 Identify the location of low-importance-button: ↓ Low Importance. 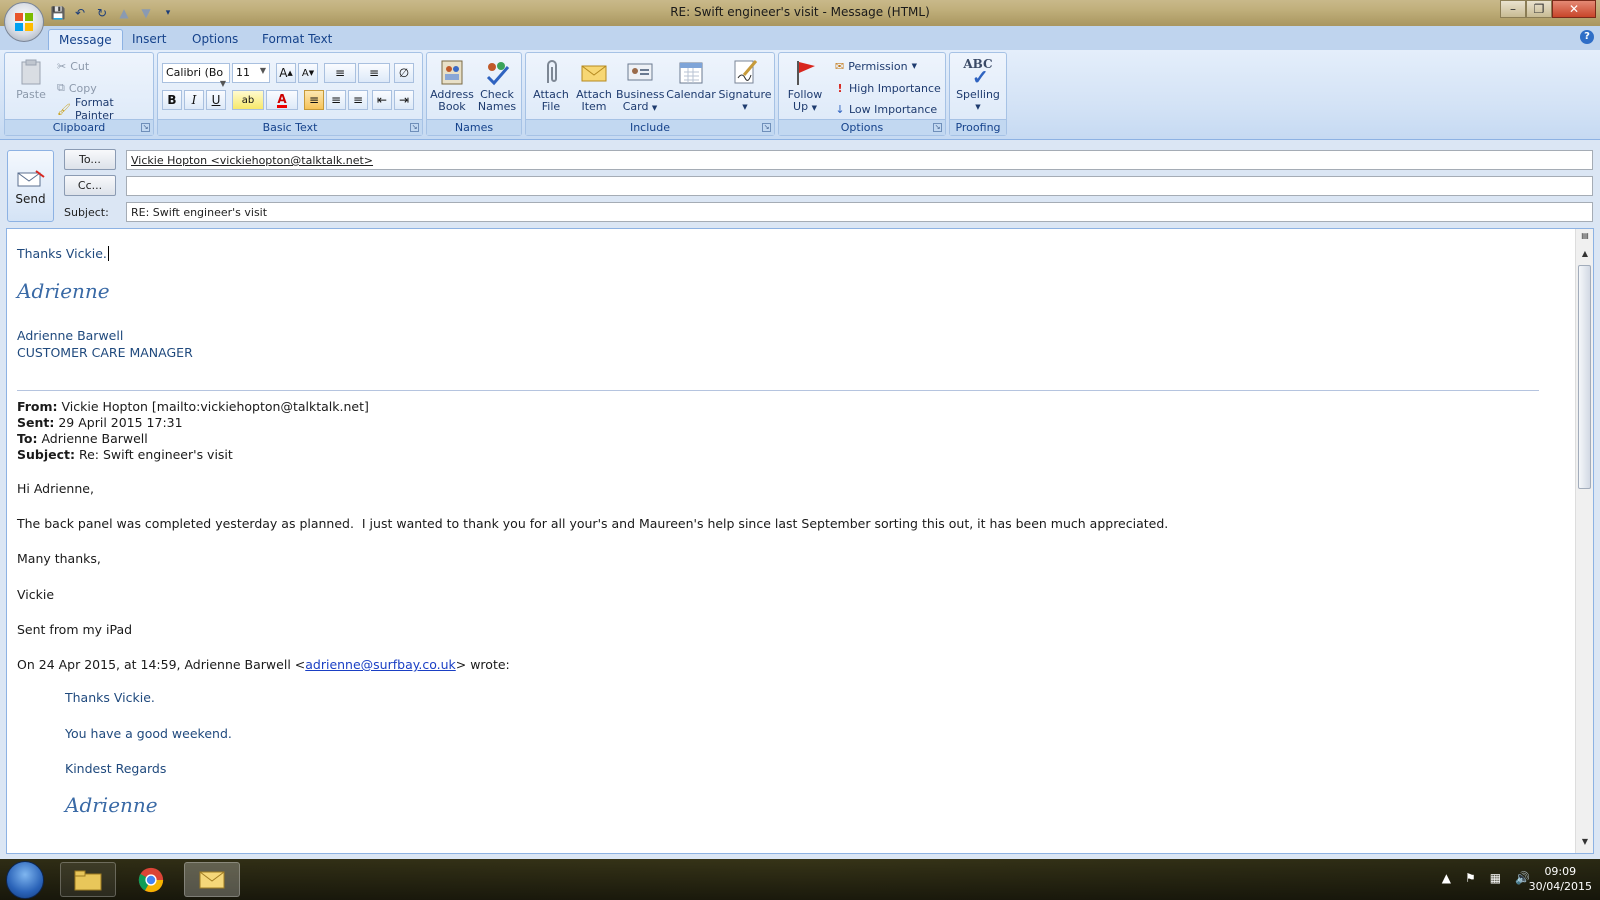
(886, 109).